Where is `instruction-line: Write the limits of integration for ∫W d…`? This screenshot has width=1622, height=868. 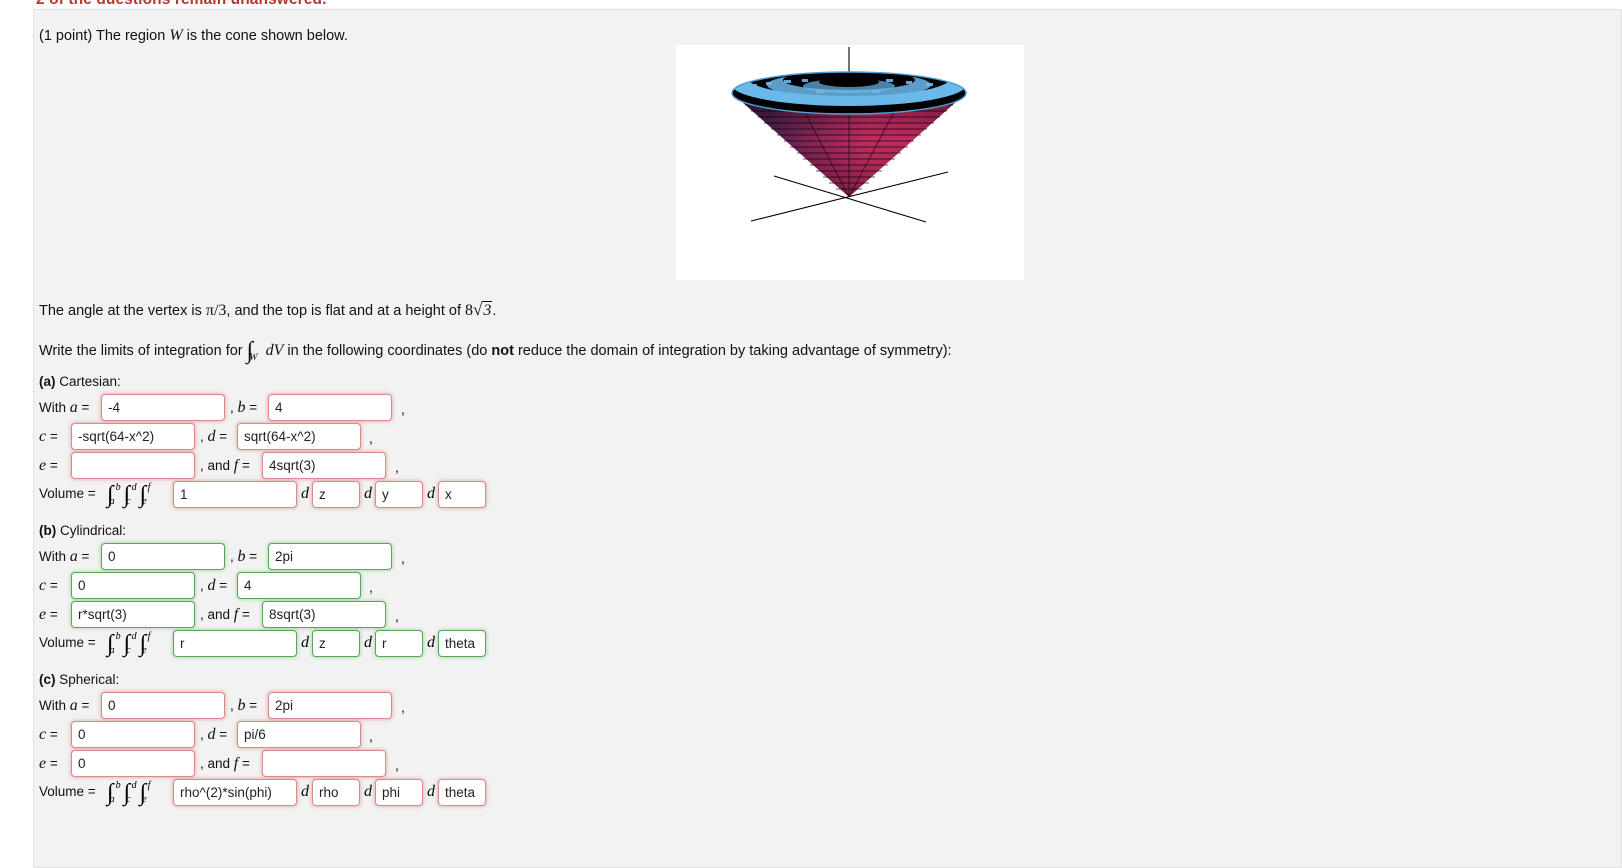
instruction-line: Write the limits of integration for ∫W d… is located at coordinates (495, 349).